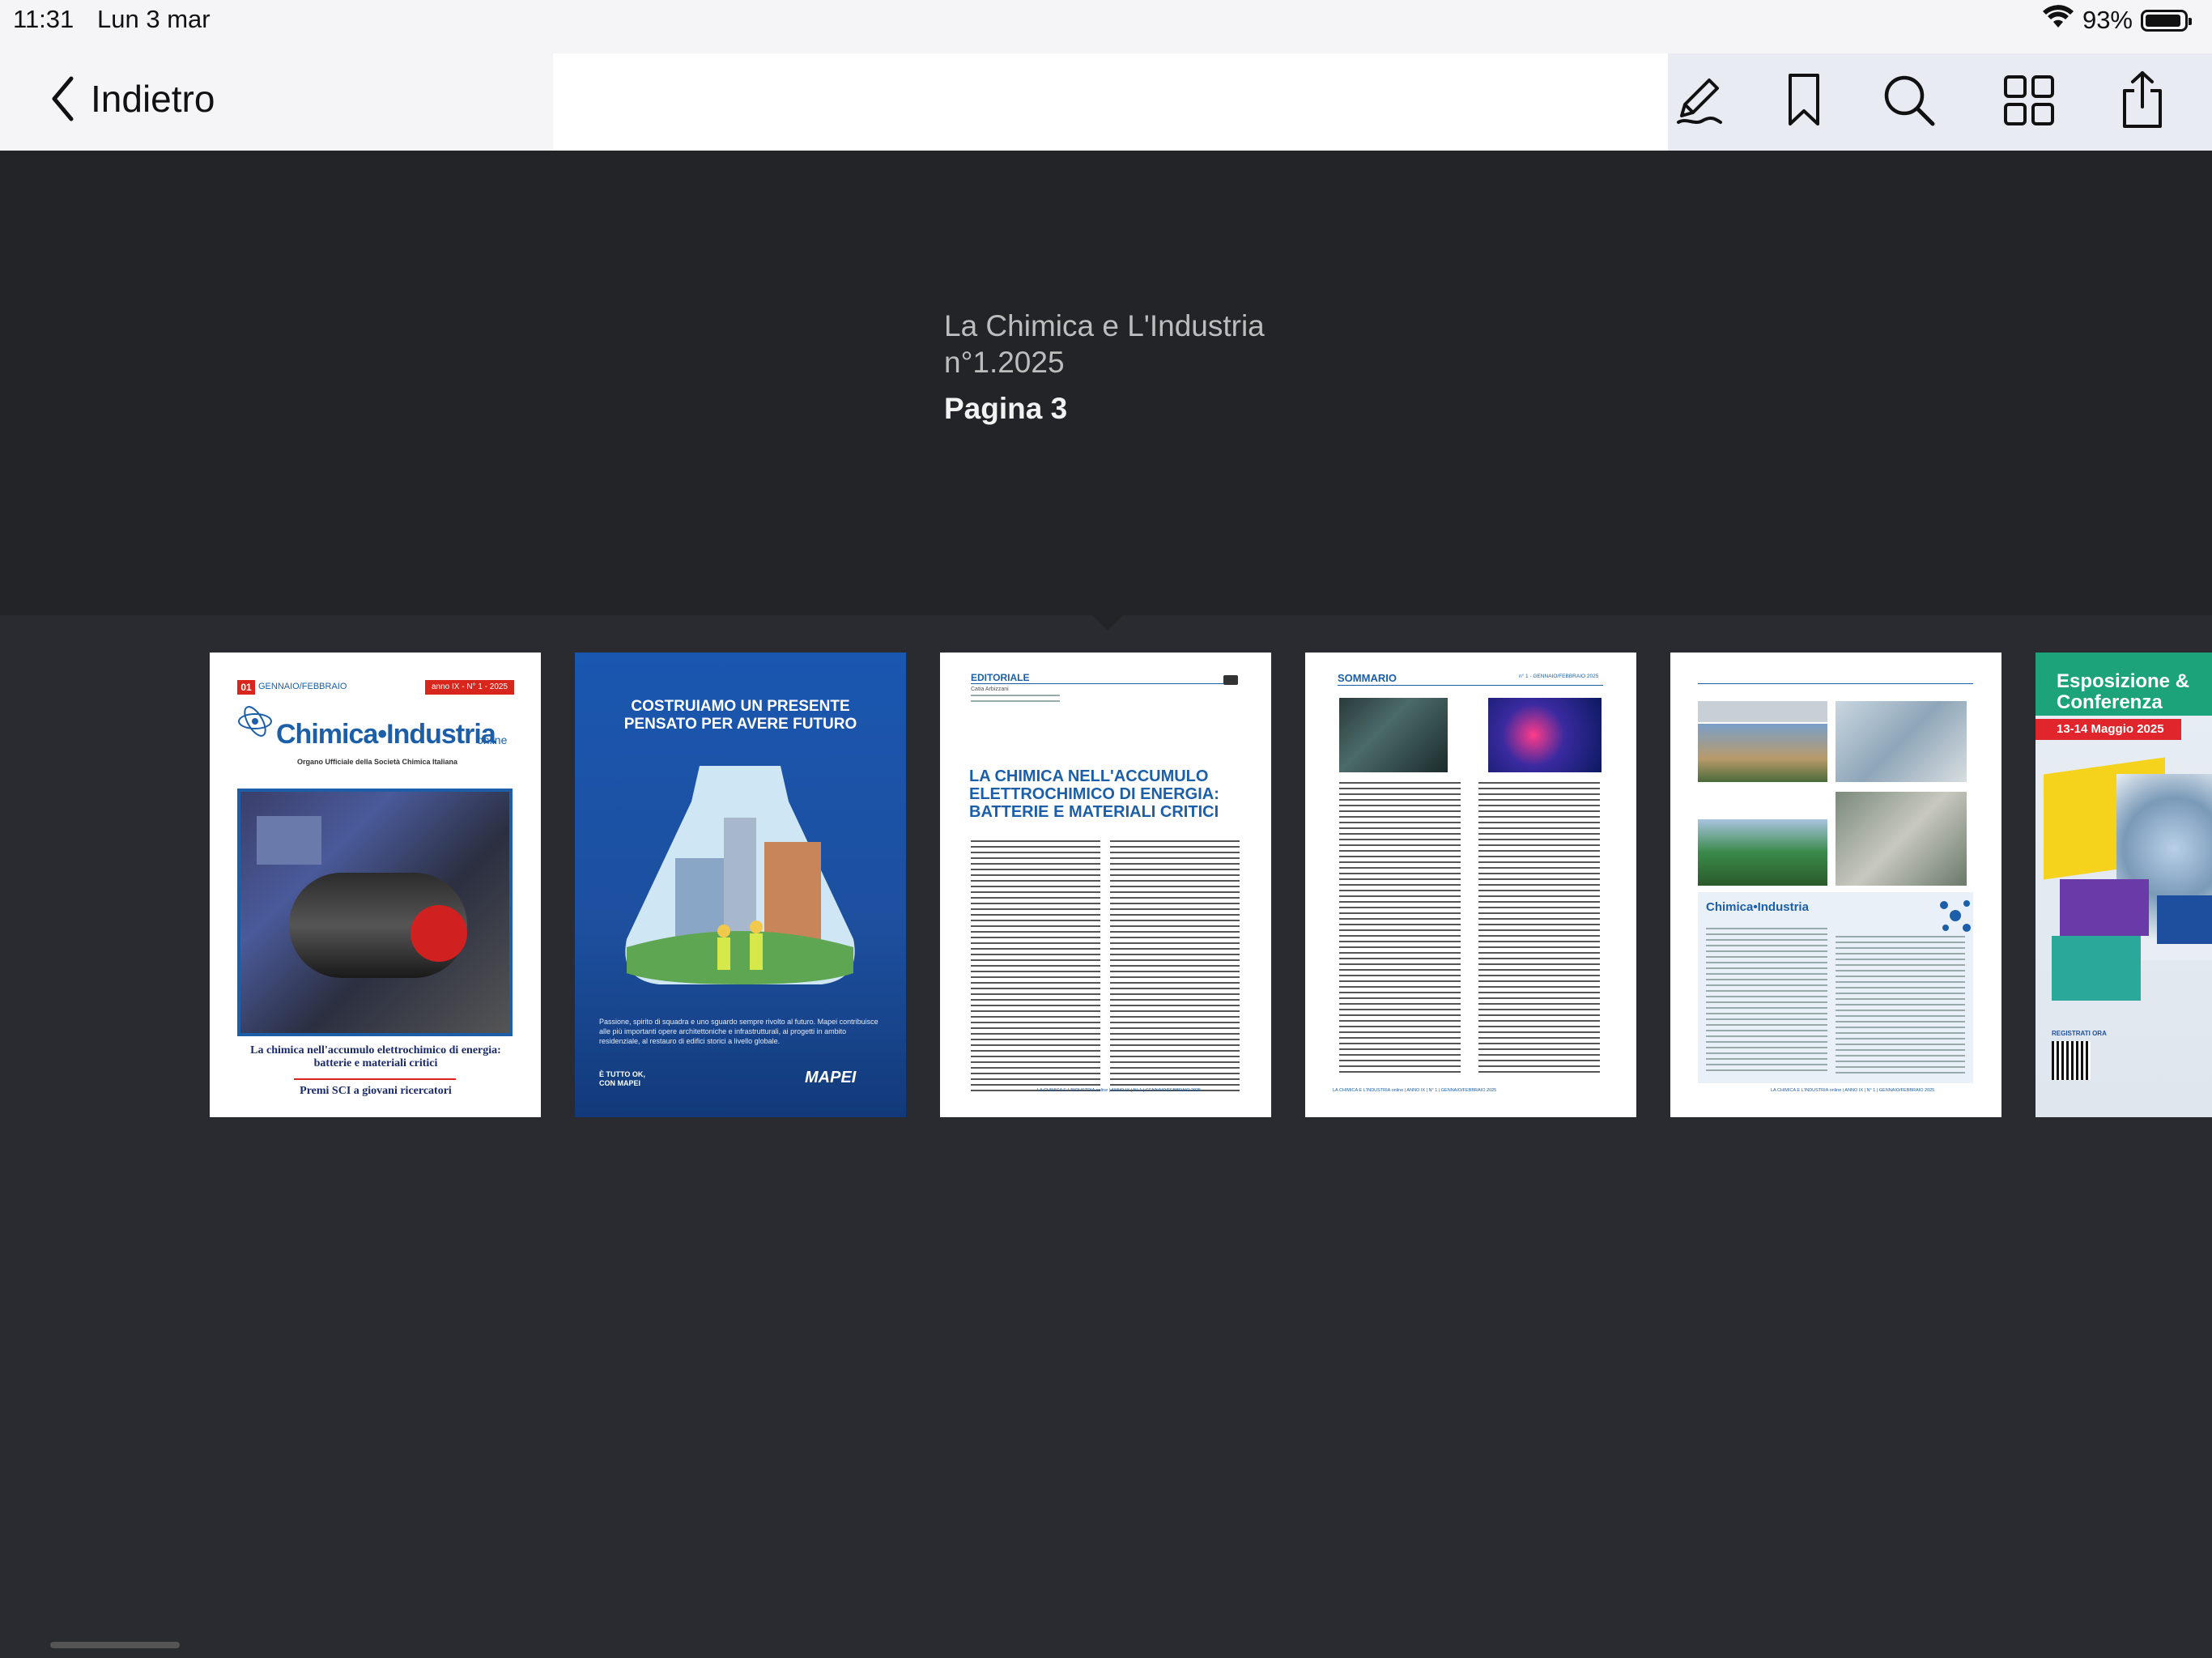  What do you see at coordinates (43, 19) in the screenshot?
I see `status-time: 11:31` at bounding box center [43, 19].